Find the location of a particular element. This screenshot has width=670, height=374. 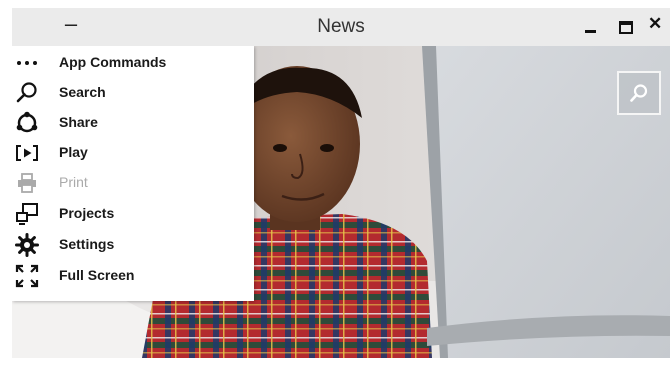

menu-item-label: Share is located at coordinates (78, 122).